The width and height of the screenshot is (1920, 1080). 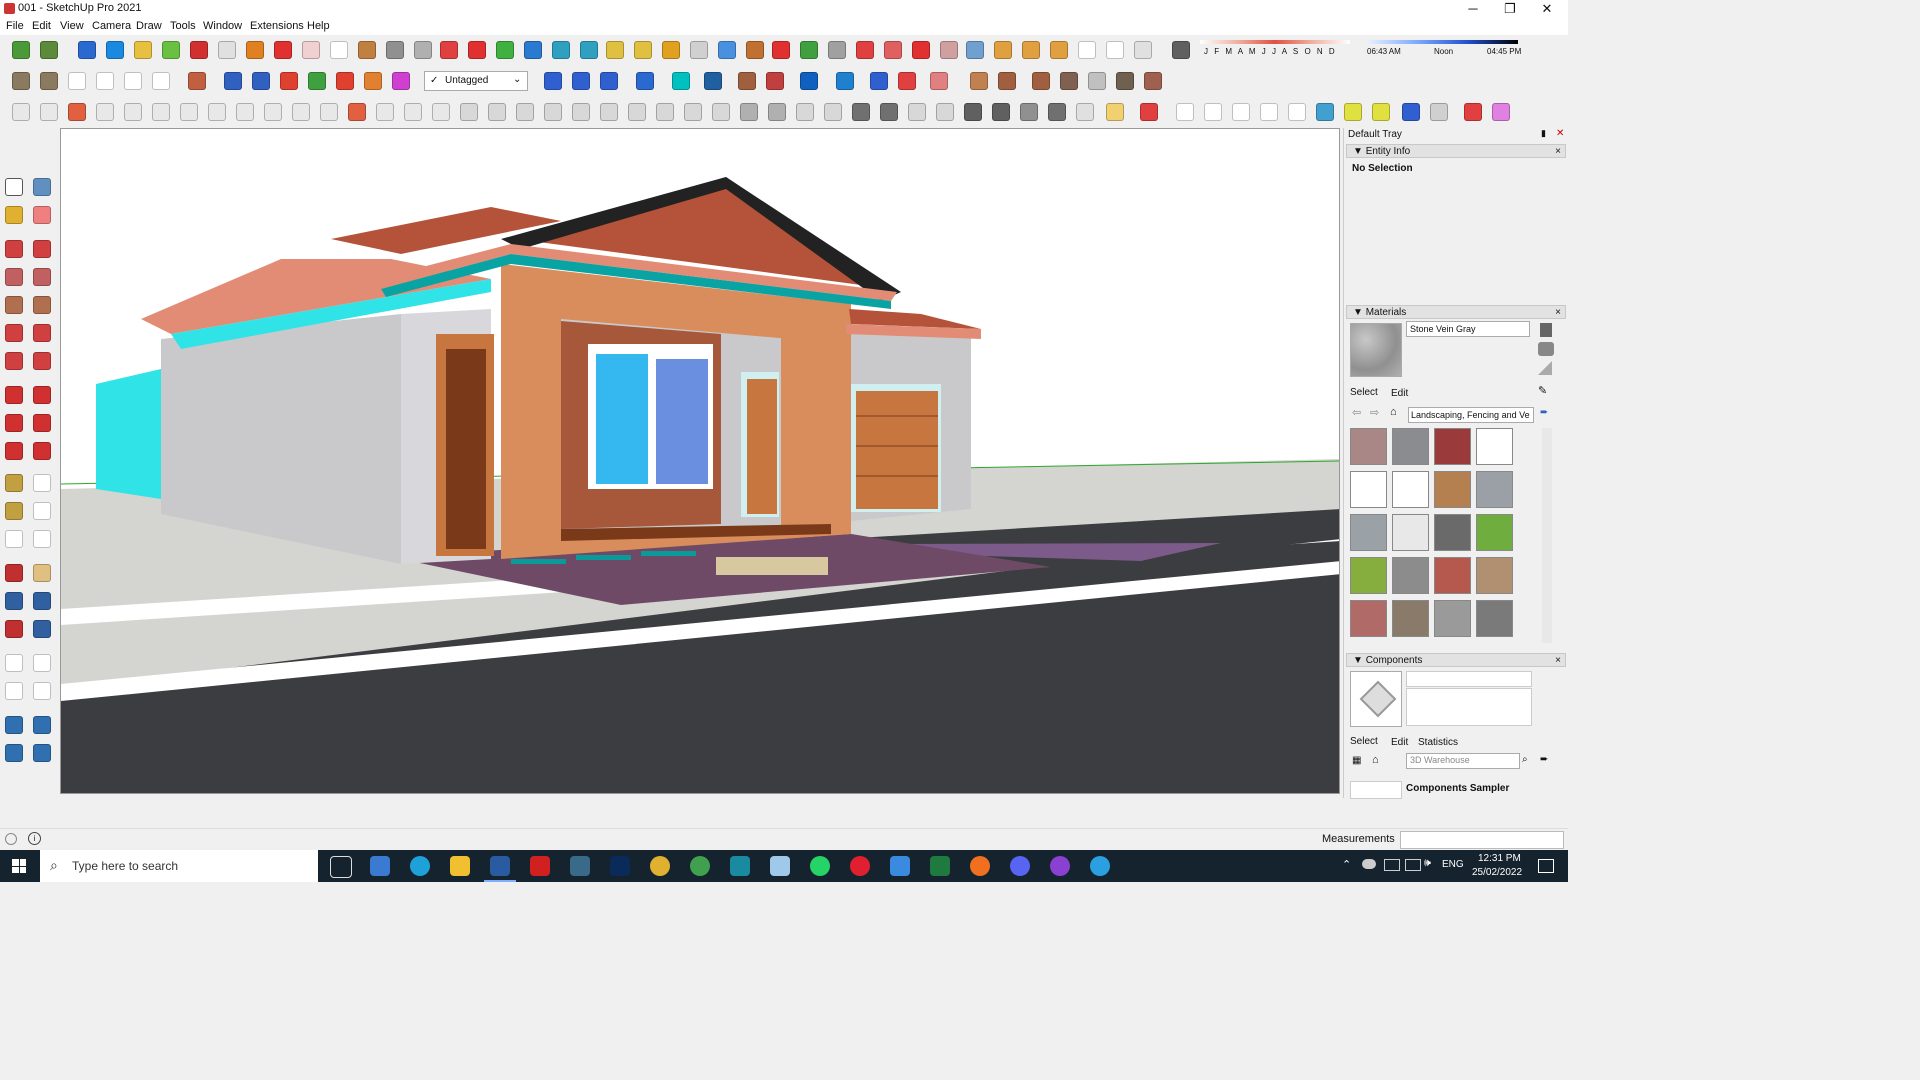 What do you see at coordinates (497, 112) in the screenshot?
I see `stairs-2-icon` at bounding box center [497, 112].